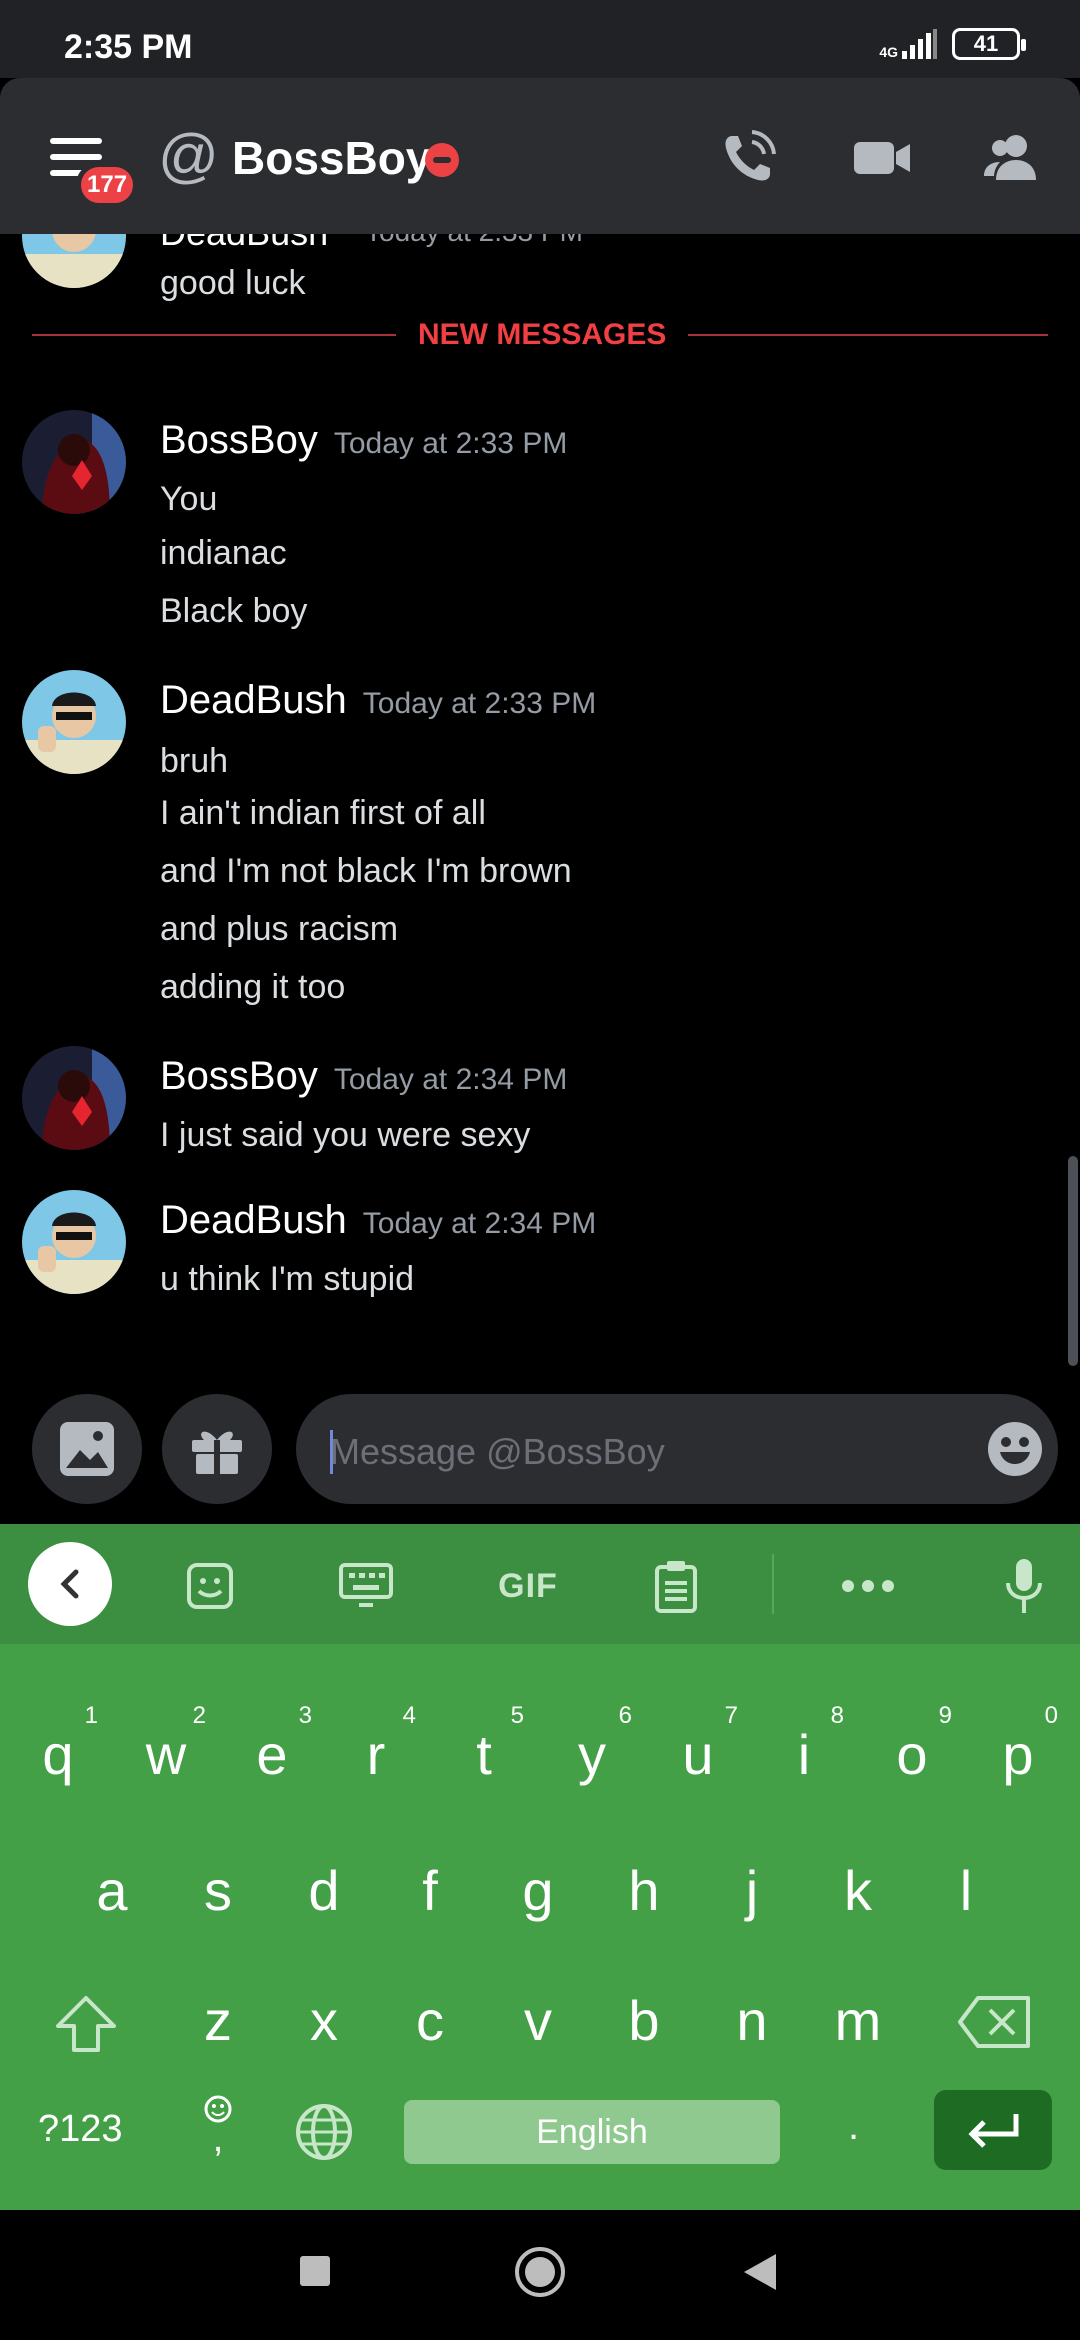  Describe the element at coordinates (87, 1449) in the screenshot. I see `attach-image-button` at that location.